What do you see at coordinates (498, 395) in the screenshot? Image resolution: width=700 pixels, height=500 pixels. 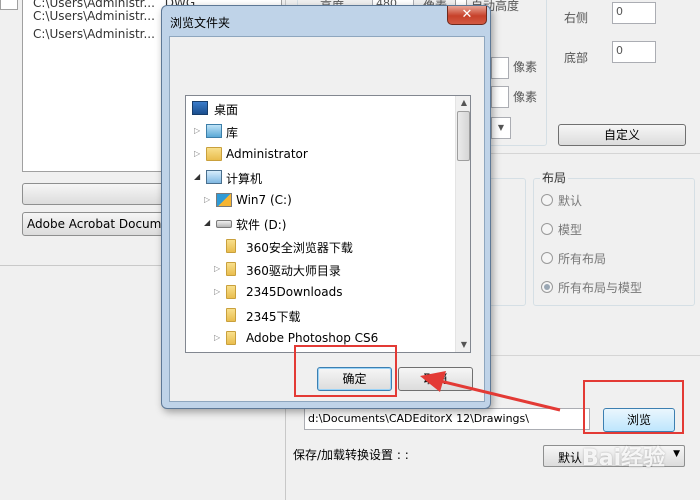 I see `arrow-shaft` at bounding box center [498, 395].